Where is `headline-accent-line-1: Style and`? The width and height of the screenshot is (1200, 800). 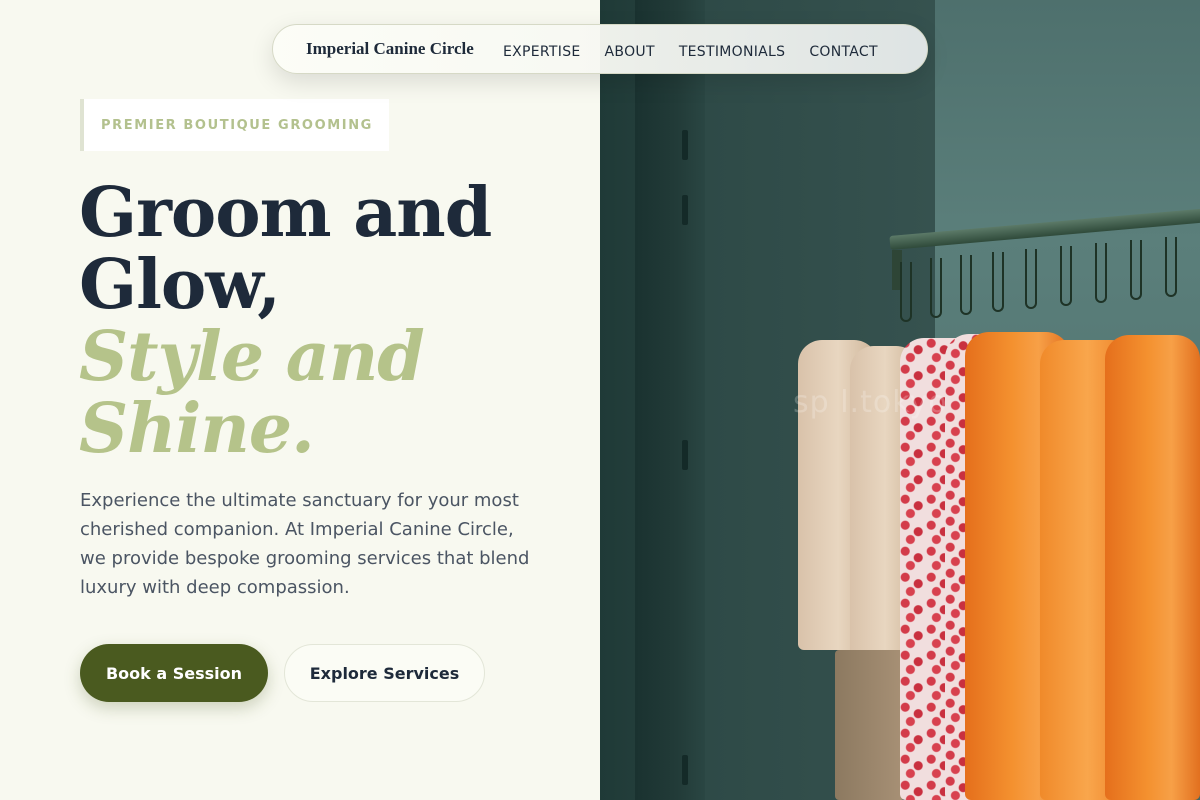 headline-accent-line-1: Style and is located at coordinates (252, 357).